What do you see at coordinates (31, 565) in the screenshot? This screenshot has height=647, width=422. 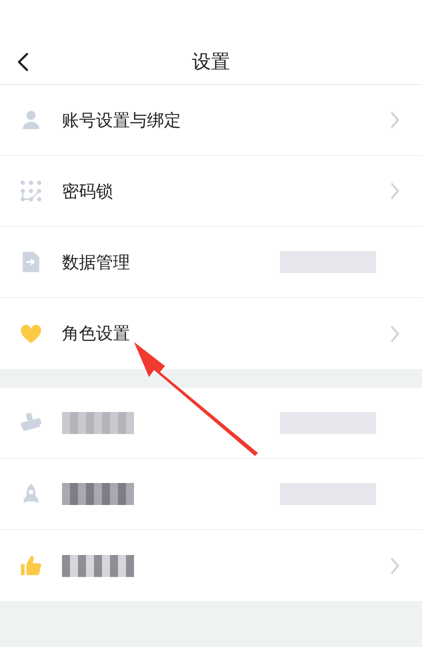 I see `thumbs-up-icon` at bounding box center [31, 565].